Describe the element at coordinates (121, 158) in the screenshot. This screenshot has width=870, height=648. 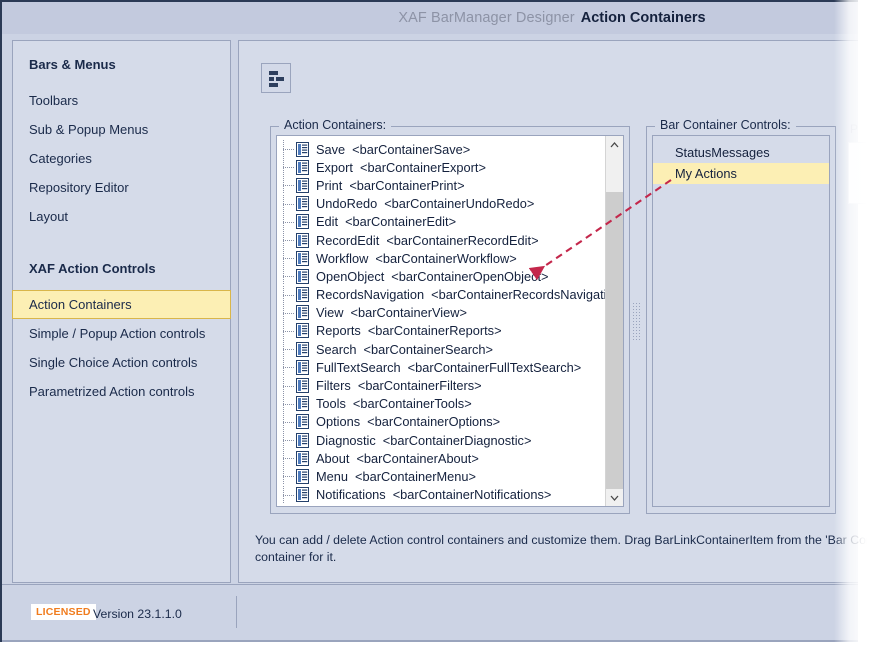
I see `sidebar-item-categories: Categories` at that location.